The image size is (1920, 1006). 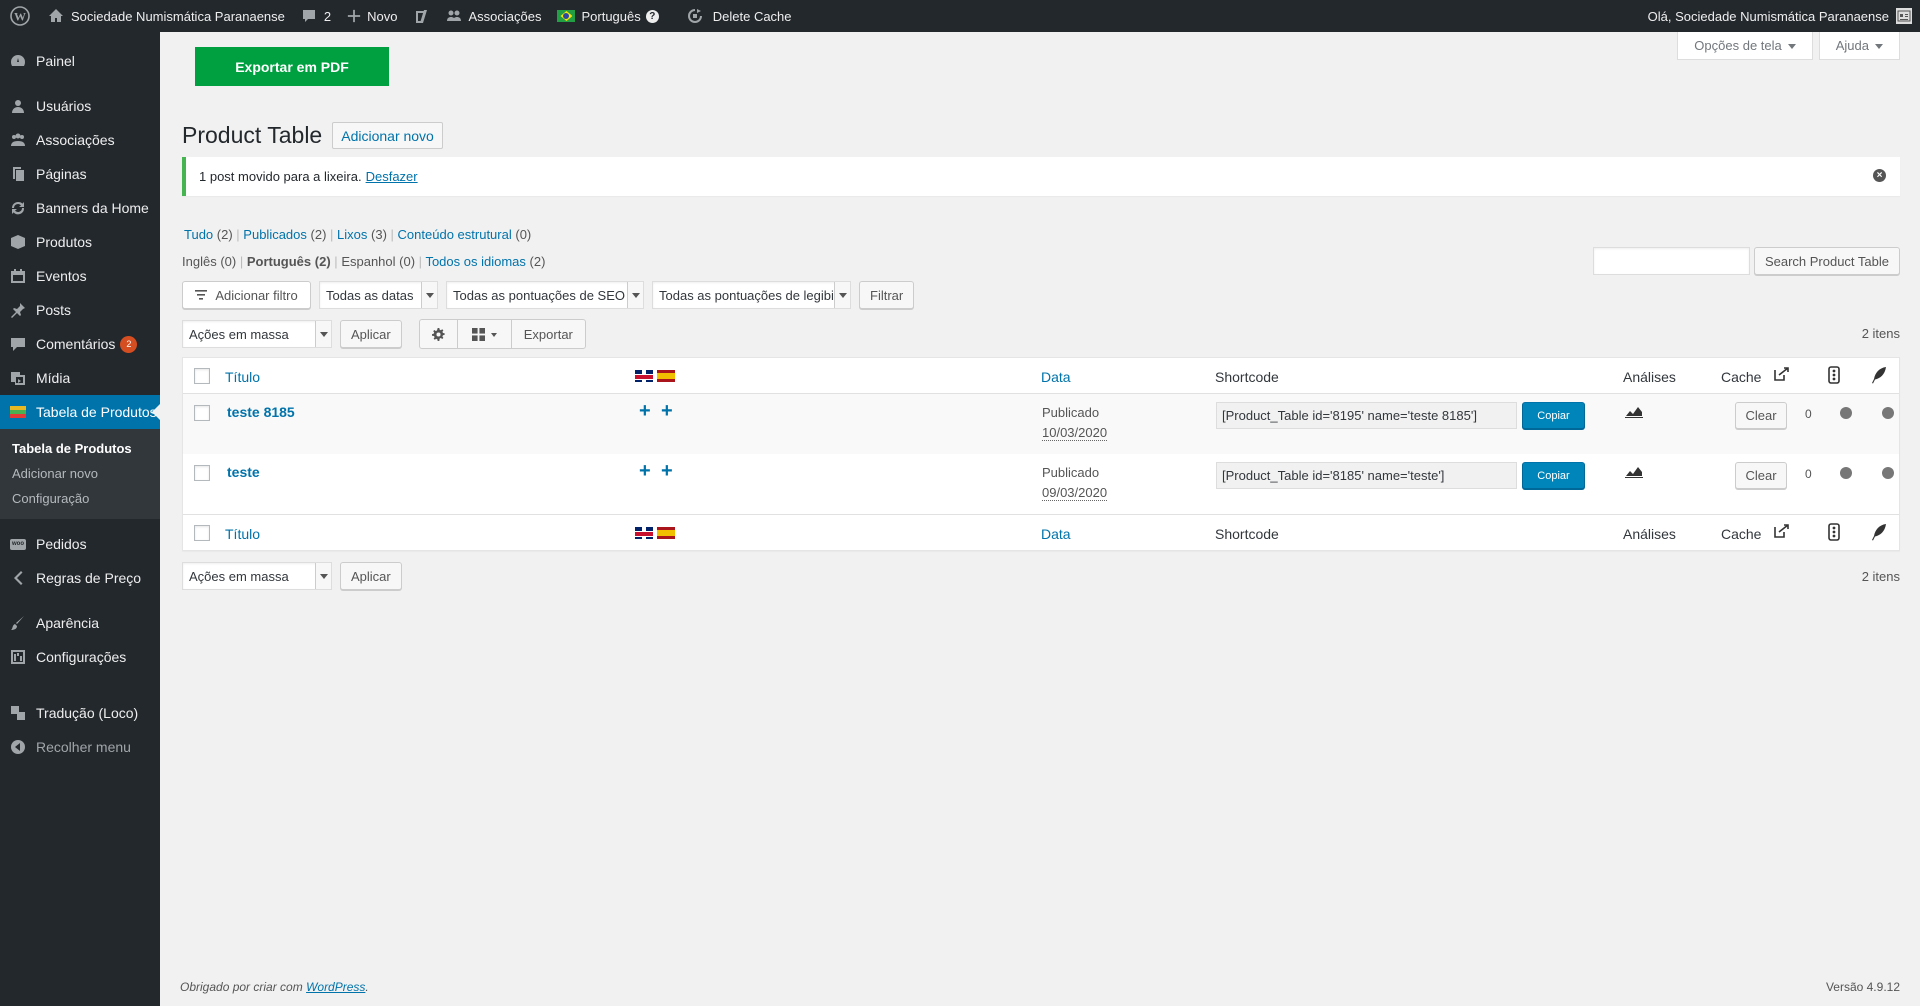 I want to click on language-switcher: Português ?, so click(x=607, y=16).